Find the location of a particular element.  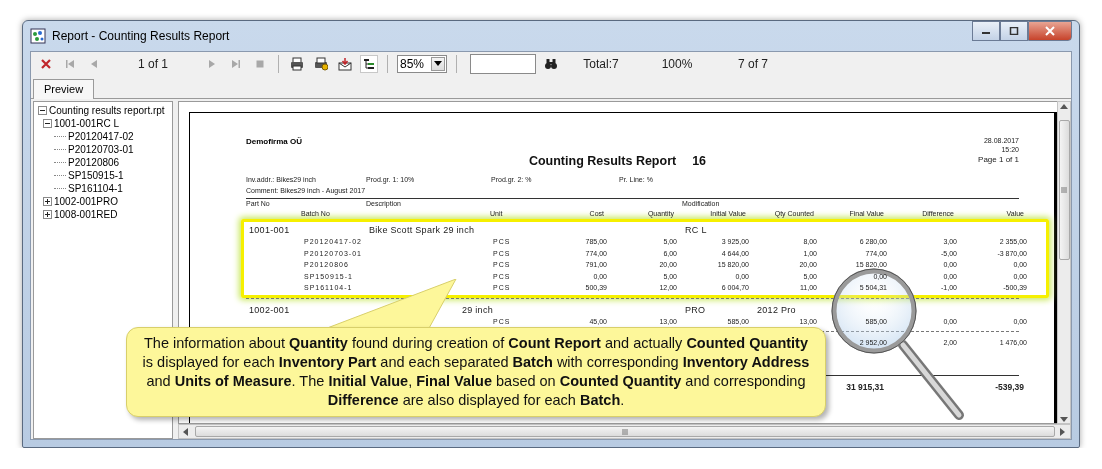

group-tree-icon is located at coordinates (369, 64).